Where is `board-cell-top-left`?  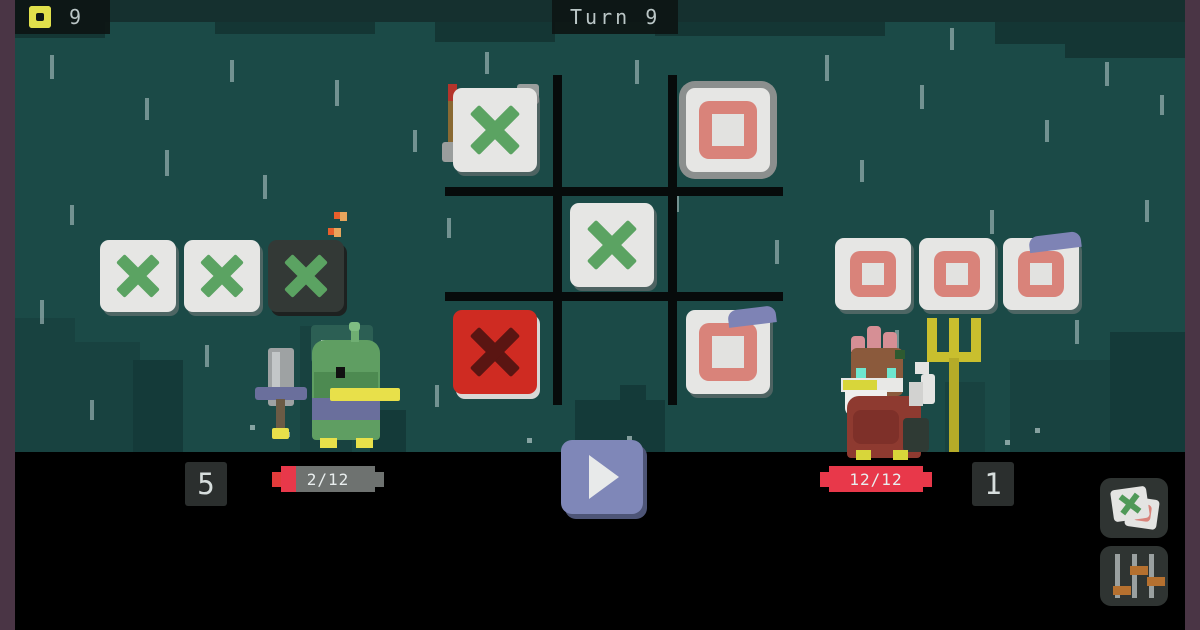
board-cell-top-left is located at coordinates (493, 130).